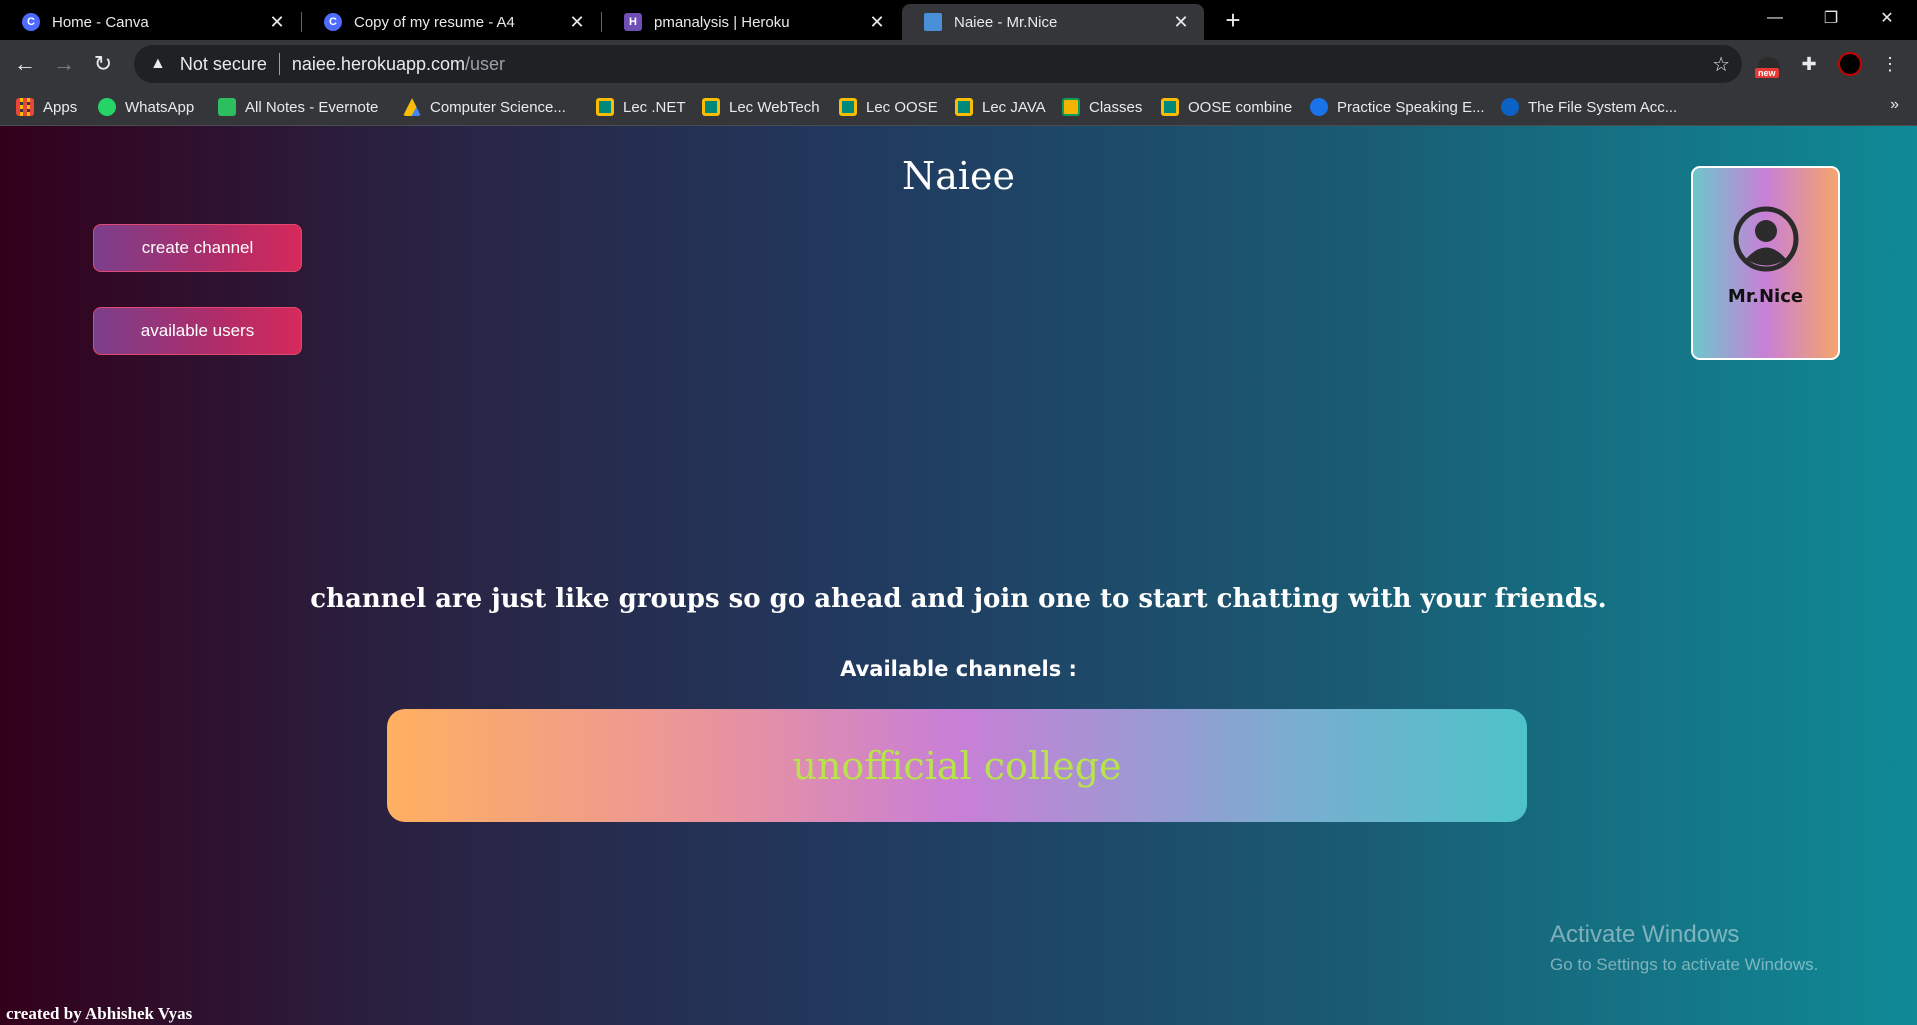 Image resolution: width=1917 pixels, height=1025 pixels. I want to click on tab-pmanalysis-heroku: H pmanalysis | Heroku ✕, so click(751, 22).